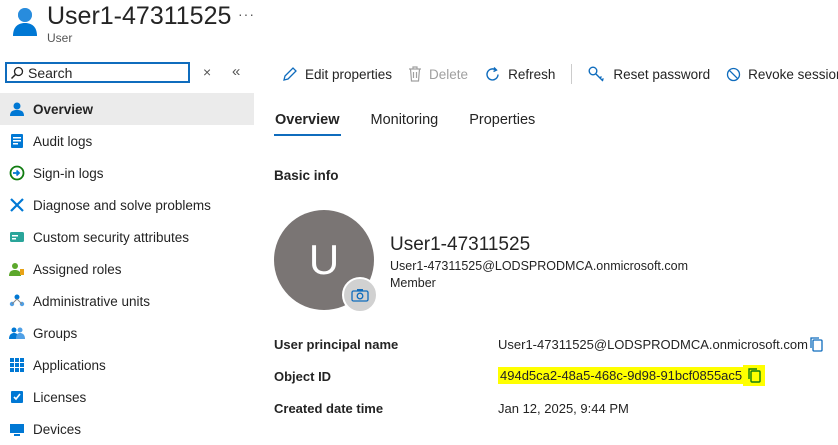  Describe the element at coordinates (127, 109) in the screenshot. I see `sidebar-item-overview: Overview` at that location.